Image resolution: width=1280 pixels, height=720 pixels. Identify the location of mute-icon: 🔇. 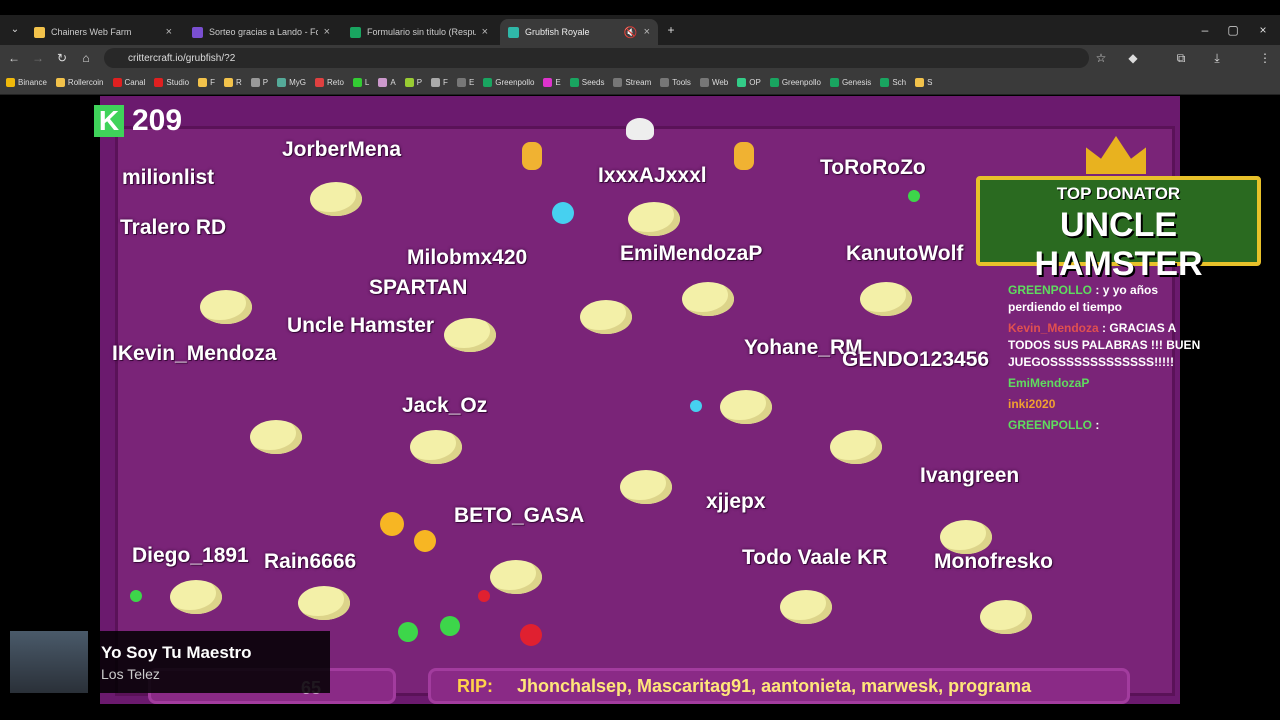
(631, 32).